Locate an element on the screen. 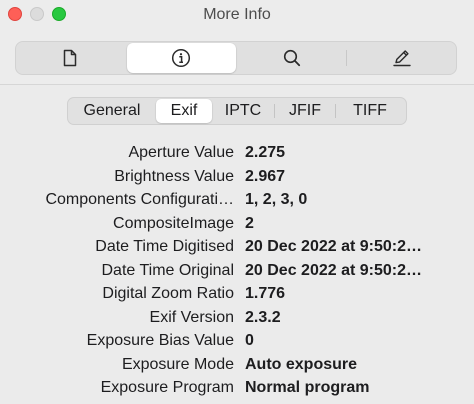 Image resolution: width=474 pixels, height=404 pixels. search-icon is located at coordinates (292, 58).